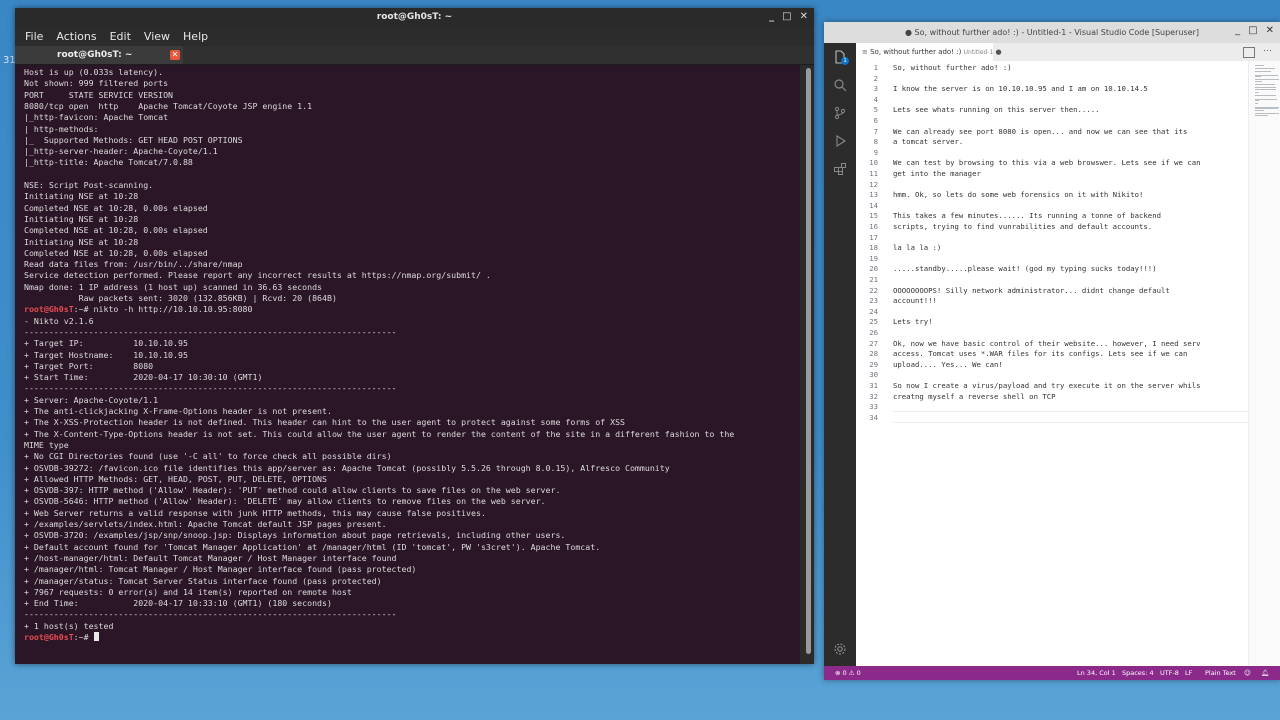  Describe the element at coordinates (1220, 673) in the screenshot. I see `language-mode: Plain Text` at that location.